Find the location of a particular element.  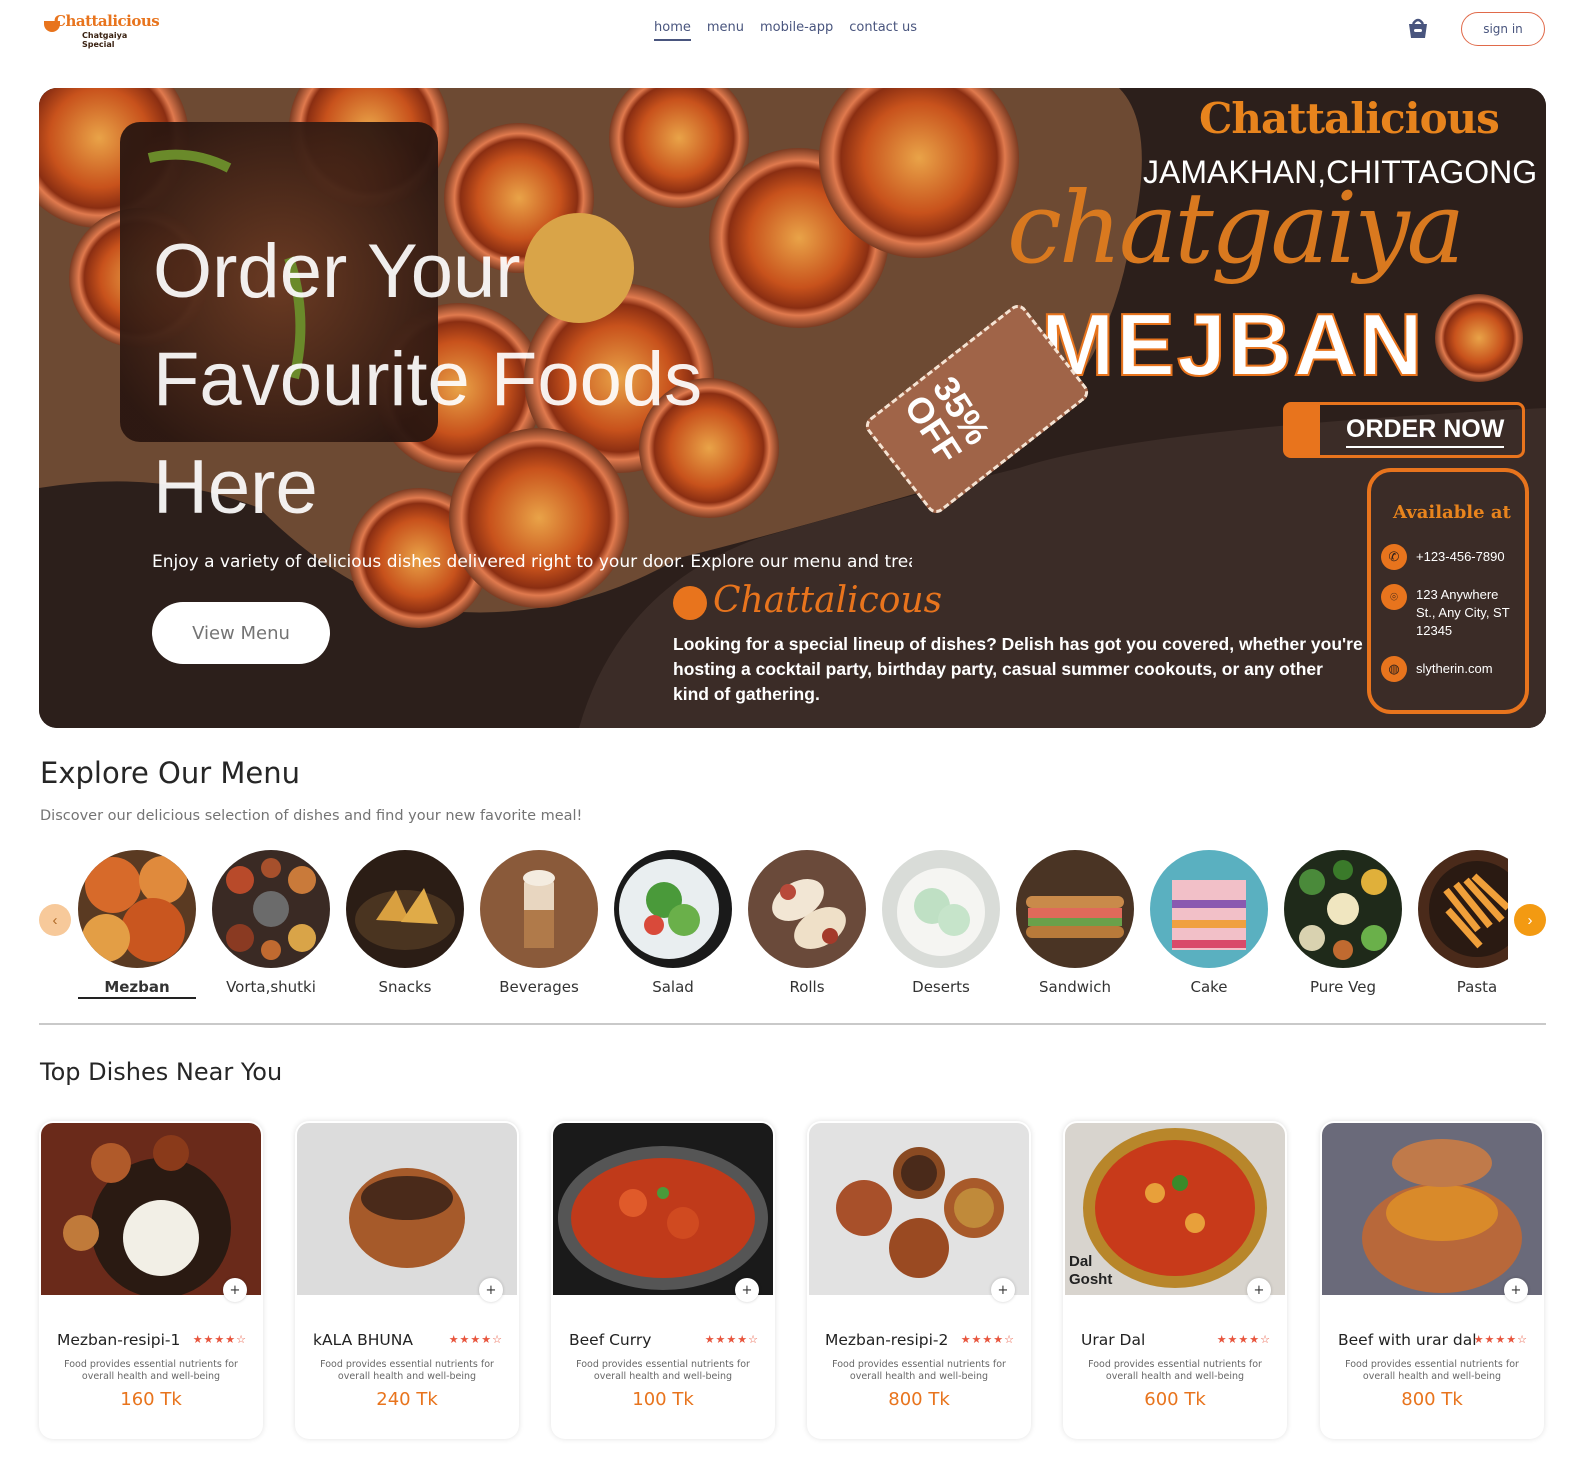

nav-item-menu: menu is located at coordinates (725, 30).